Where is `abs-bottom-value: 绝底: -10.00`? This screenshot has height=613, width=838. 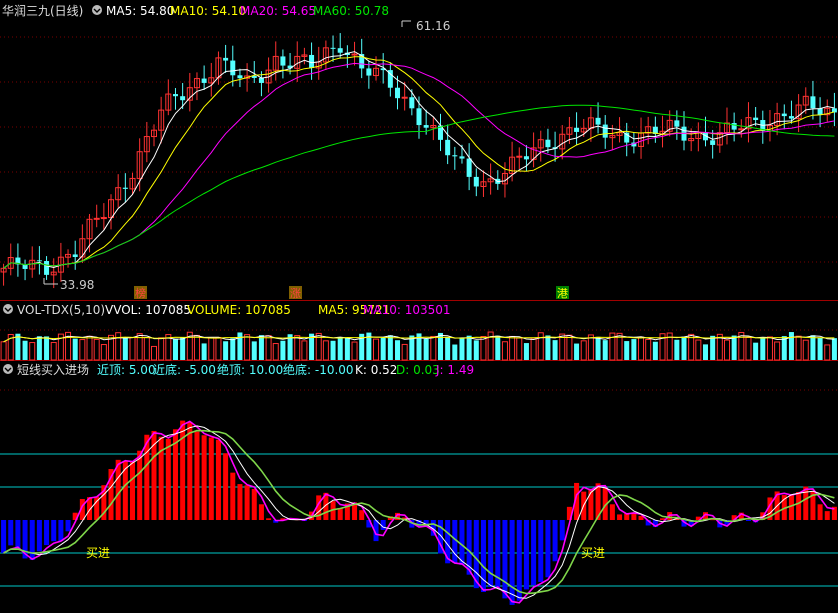
abs-bottom-value: 绝底: -10.00 is located at coordinates (318, 369).